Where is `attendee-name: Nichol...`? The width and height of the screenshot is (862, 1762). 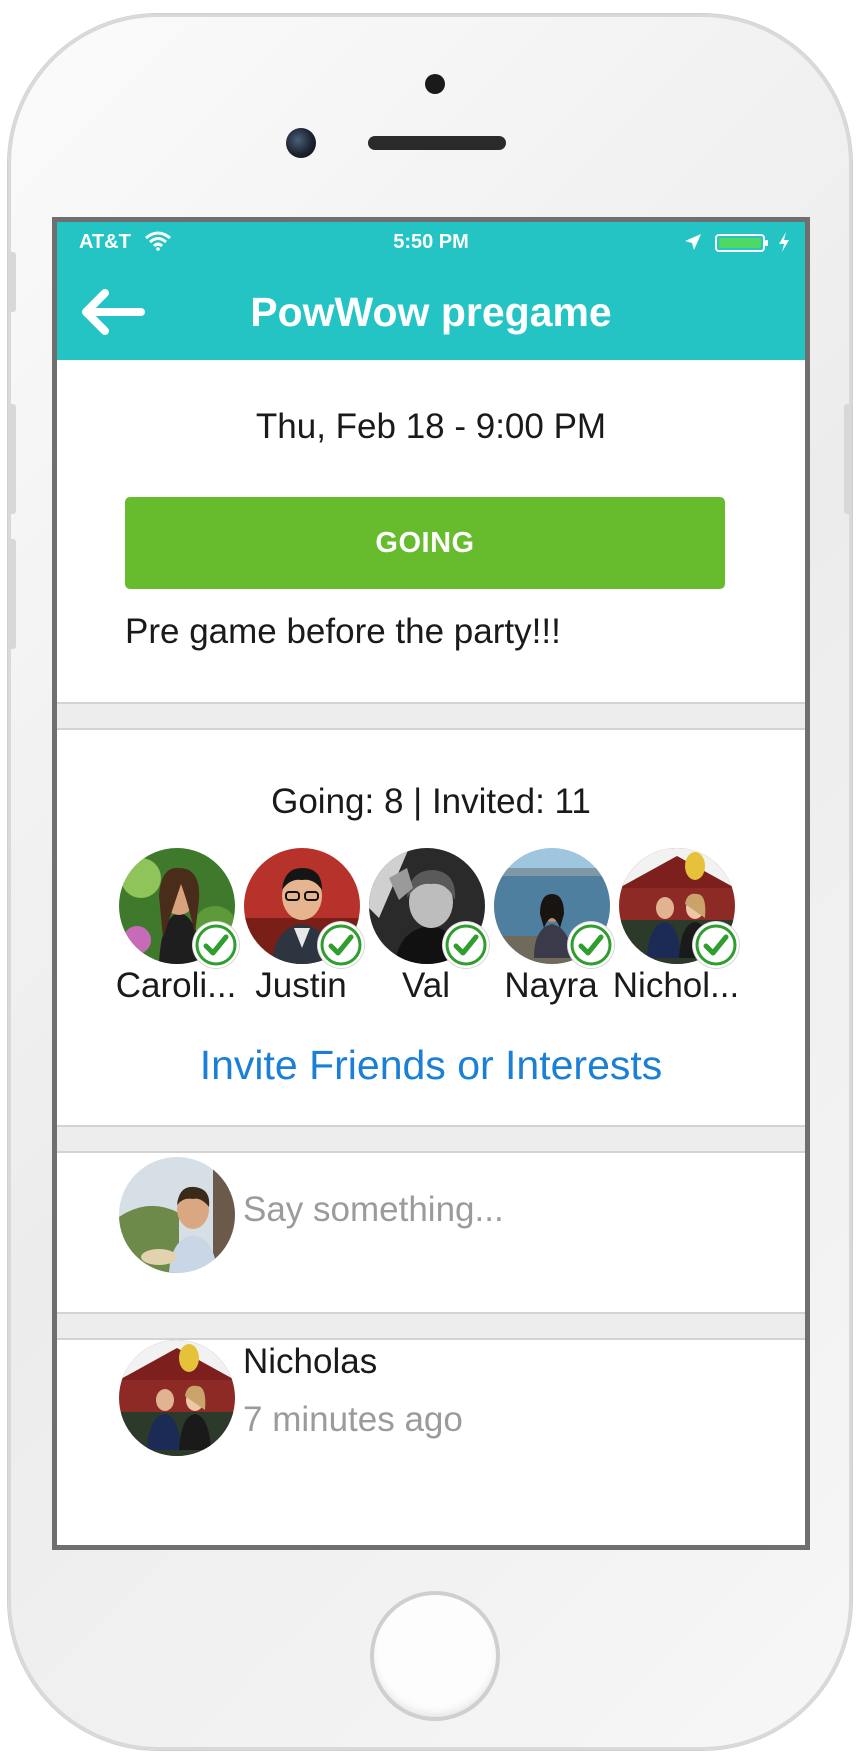
attendee-name: Nichol... is located at coordinates (676, 985).